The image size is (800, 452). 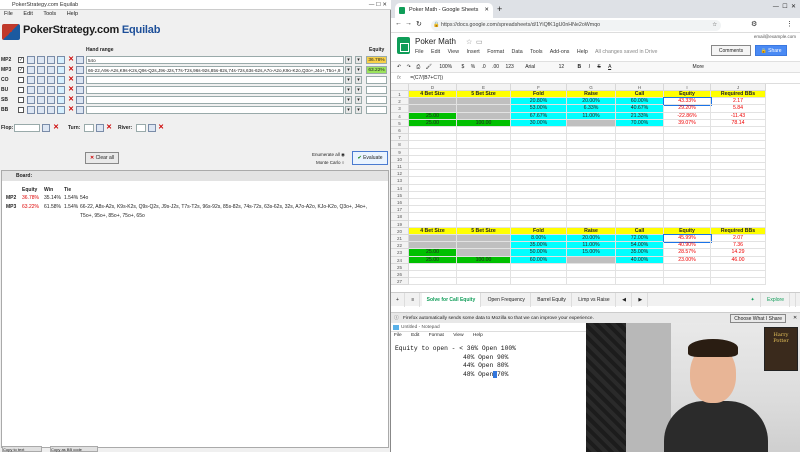 What do you see at coordinates (539, 116) in the screenshot?
I see `table-cell: 67.67%` at bounding box center [539, 116].